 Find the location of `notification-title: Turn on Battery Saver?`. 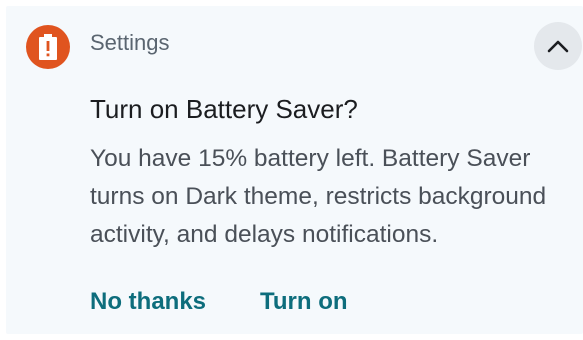

notification-title: Turn on Battery Saver? is located at coordinates (224, 109).